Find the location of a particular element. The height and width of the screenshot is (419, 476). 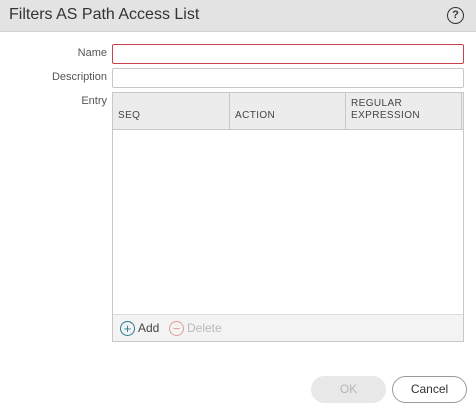

minus-circle-icon: − is located at coordinates (176, 328).